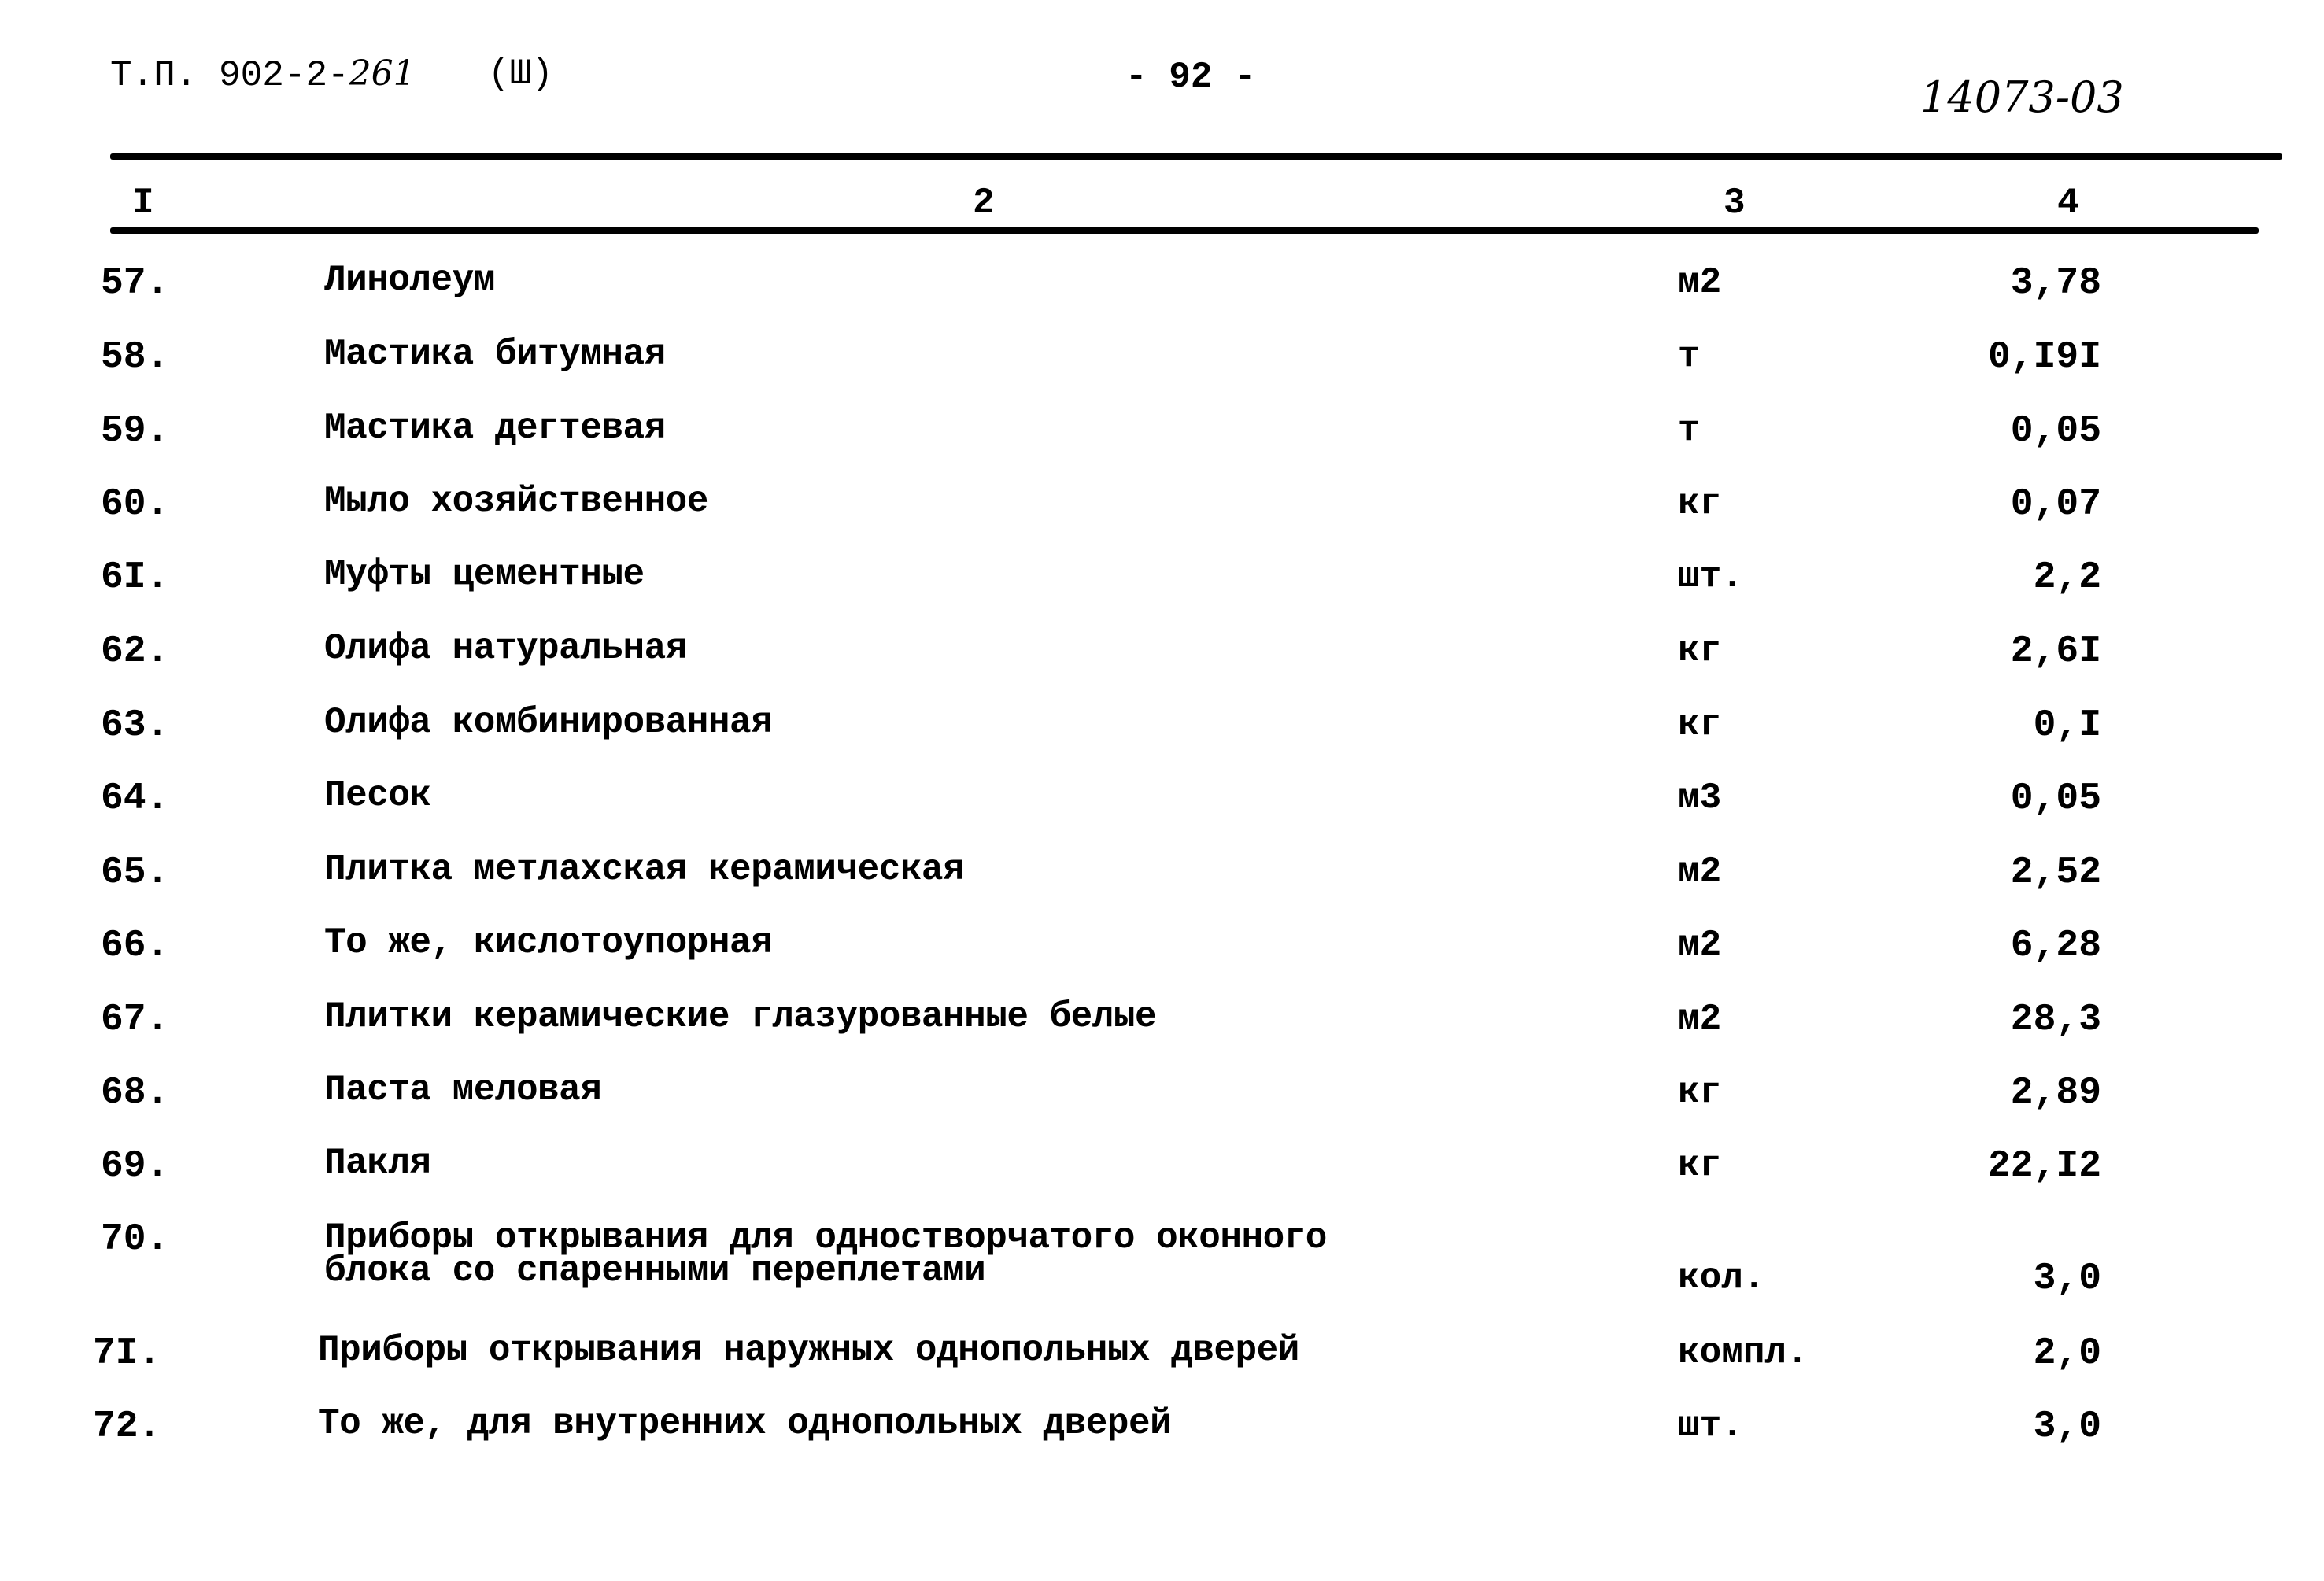 Image resolution: width=2324 pixels, height=1581 pixels. I want to click on row-number: 67., so click(135, 1020).